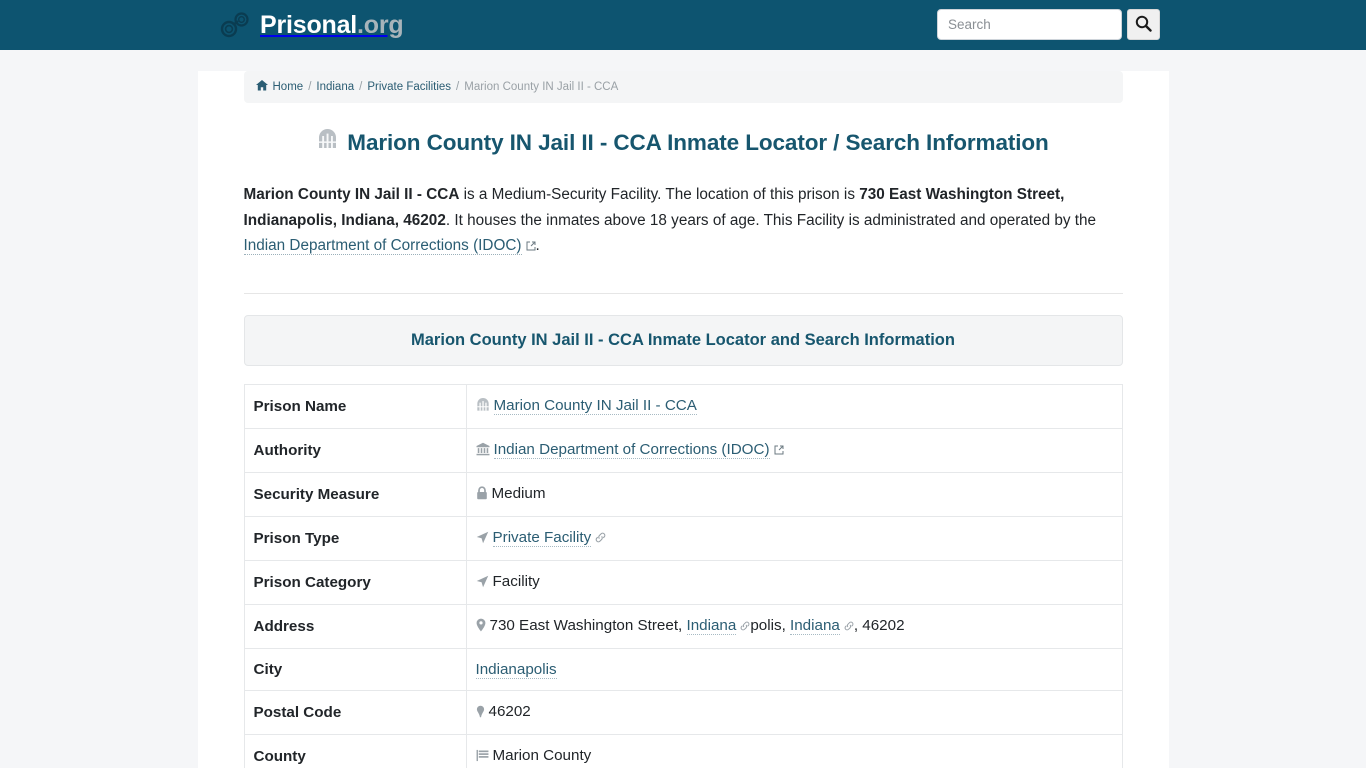 Image resolution: width=1366 pixels, height=768 pixels. What do you see at coordinates (794, 712) in the screenshot?
I see `row-value: 46202` at bounding box center [794, 712].